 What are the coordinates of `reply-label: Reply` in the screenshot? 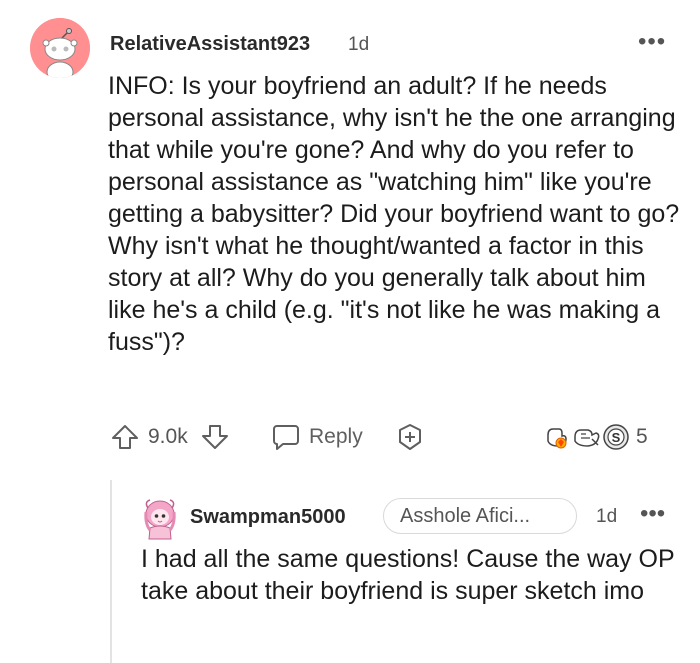 It's located at (336, 436).